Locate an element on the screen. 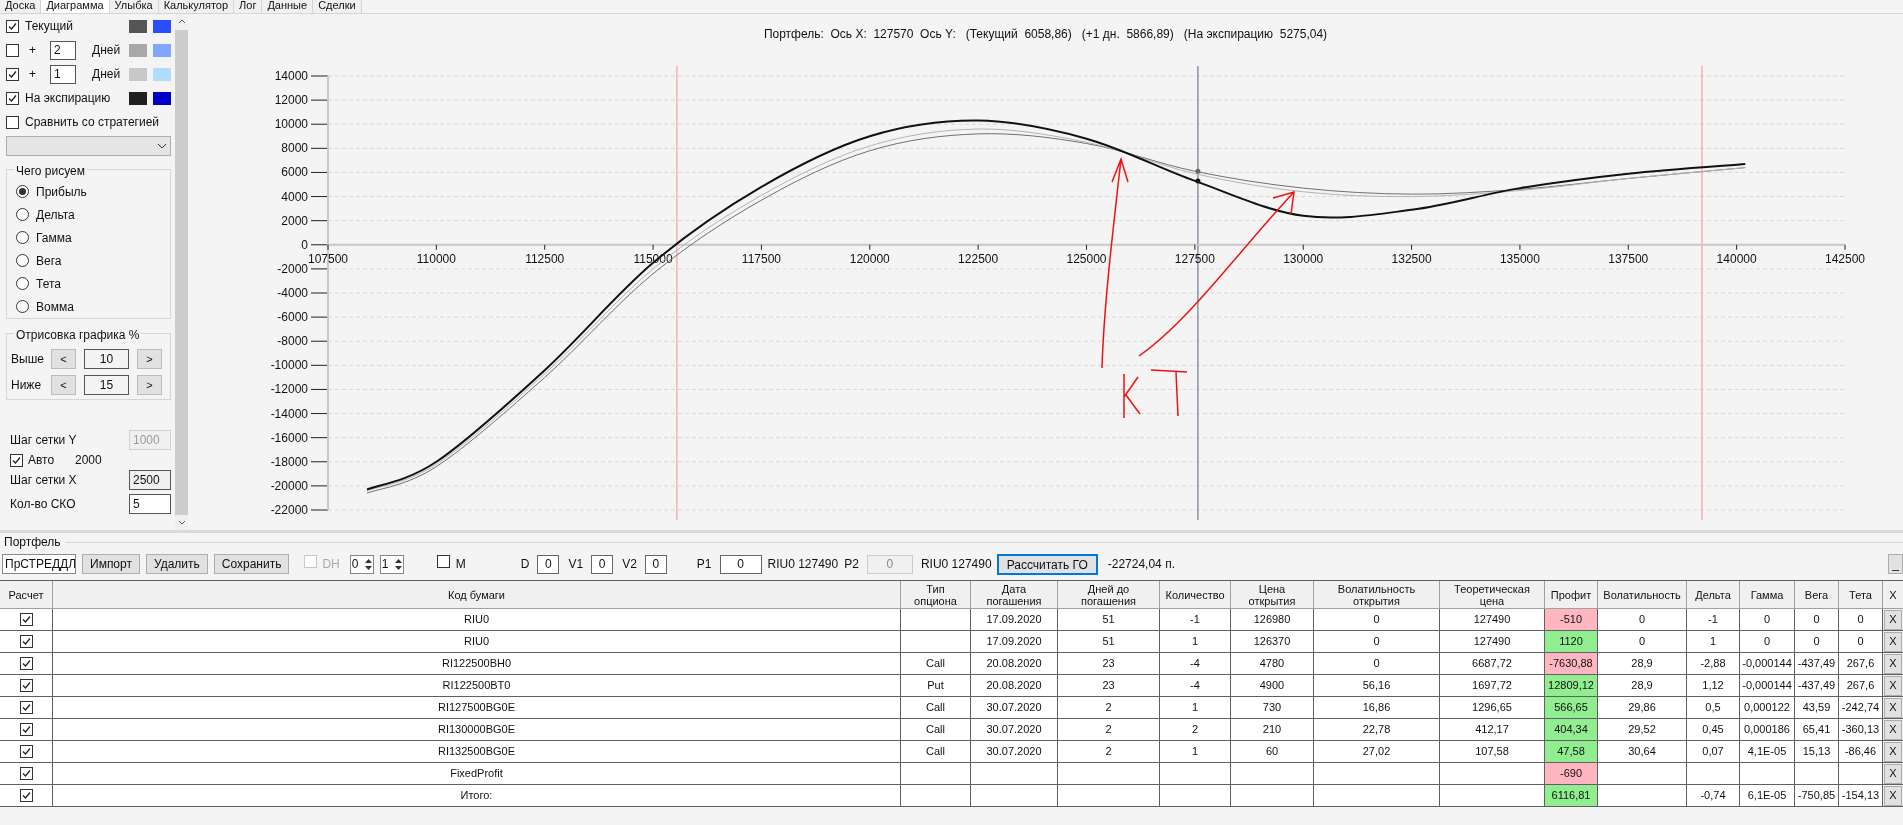 This screenshot has width=1903, height=825. chevron-down-icon is located at coordinates (181, 522).